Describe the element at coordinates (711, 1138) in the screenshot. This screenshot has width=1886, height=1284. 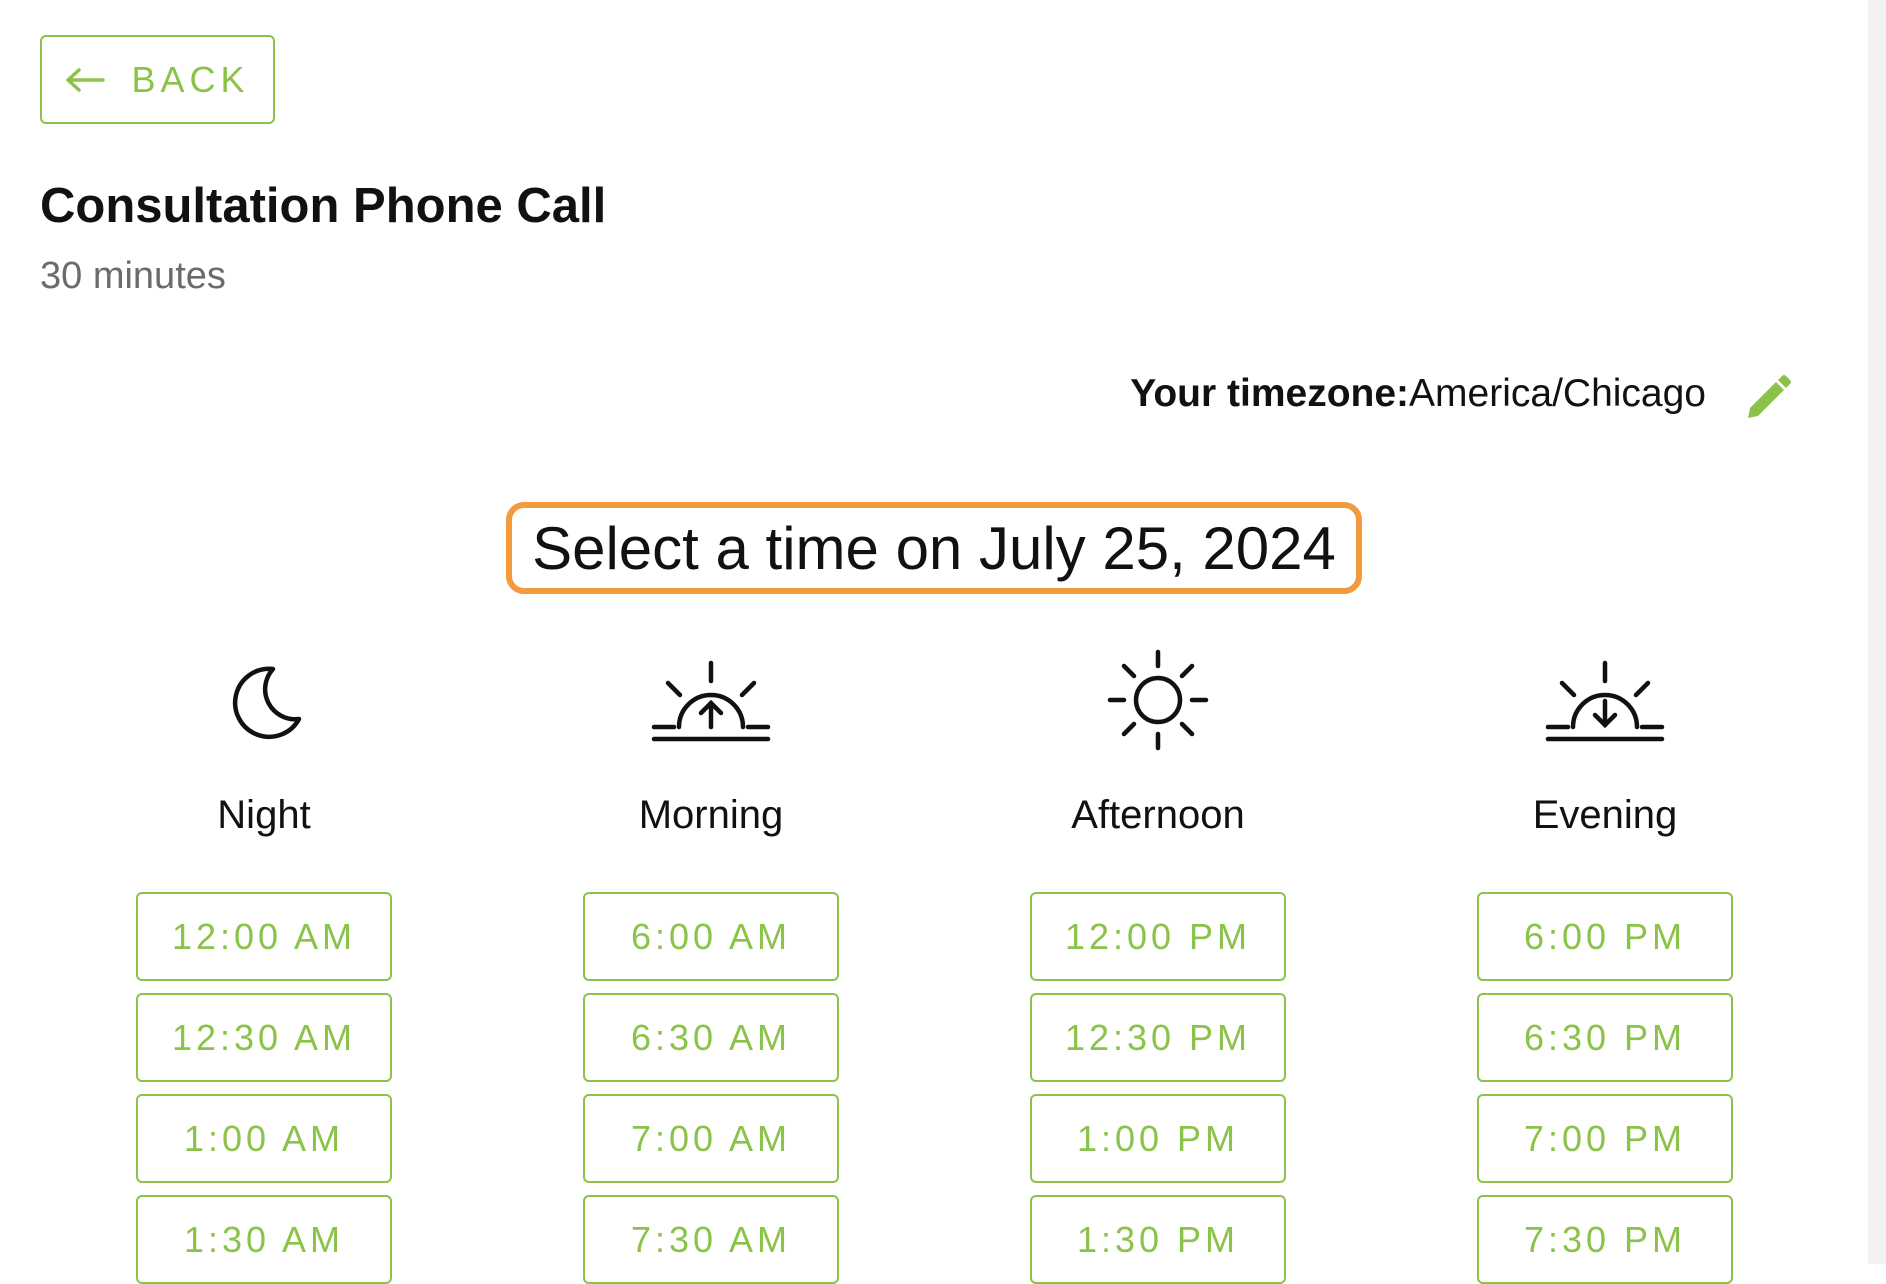
I see `time-slot-button: 7:00 AM` at that location.